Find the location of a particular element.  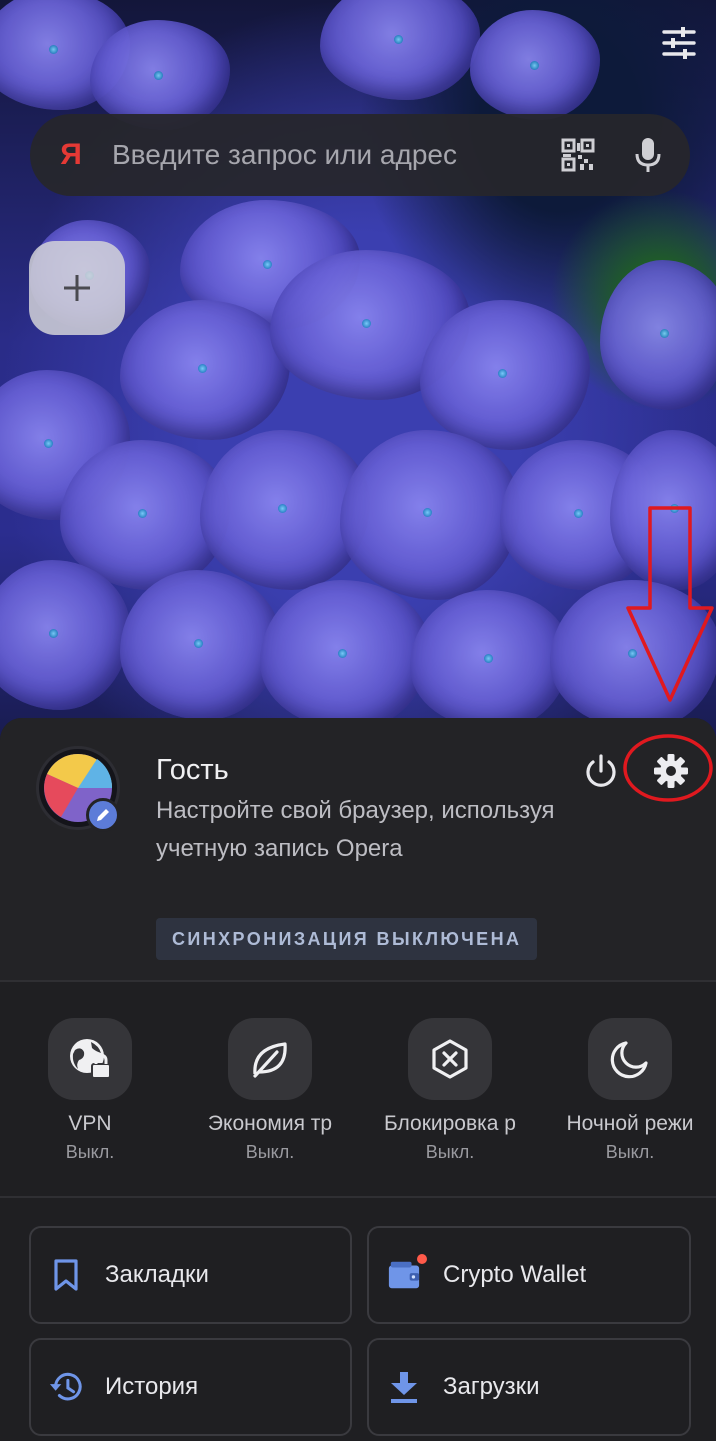

toggle-label: Блокировка р is located at coordinates (450, 1123).